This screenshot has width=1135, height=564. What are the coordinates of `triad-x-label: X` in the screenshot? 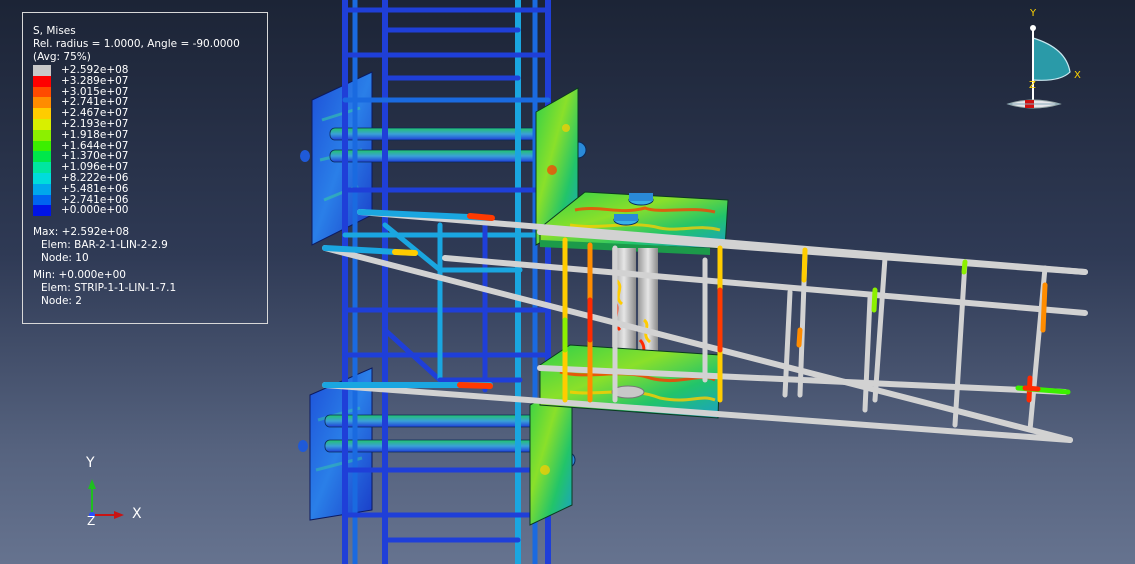 It's located at (137, 514).